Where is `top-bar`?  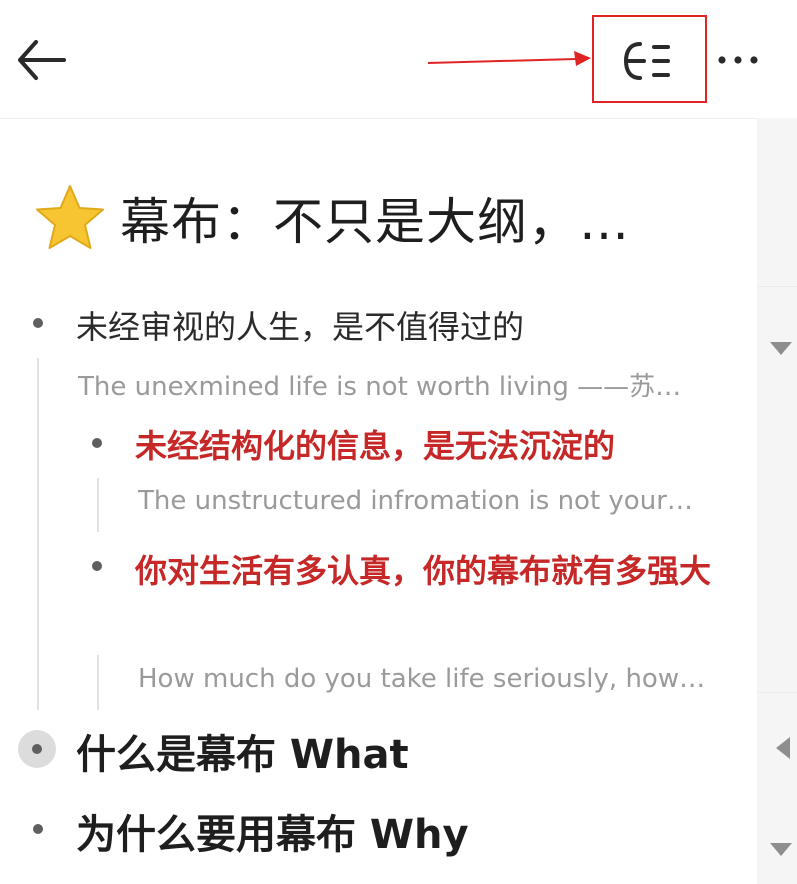 top-bar is located at coordinates (398, 59).